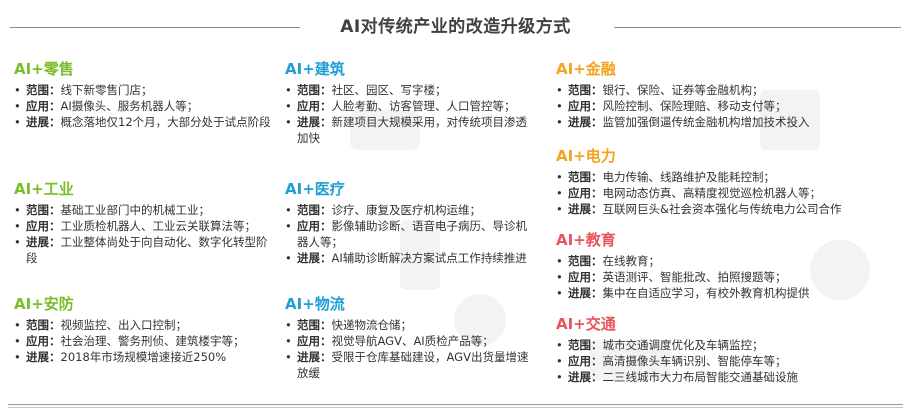 The height and width of the screenshot is (415, 911). I want to click on section-title-building: AI+建筑, so click(315, 69).